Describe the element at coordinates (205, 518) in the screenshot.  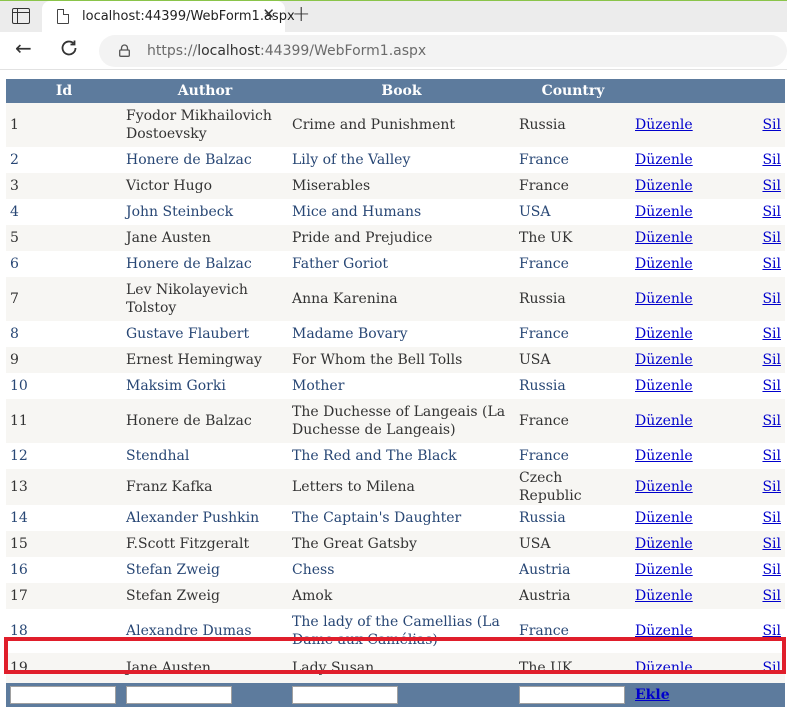
I see `author-cell: Alexander Pushkin` at that location.